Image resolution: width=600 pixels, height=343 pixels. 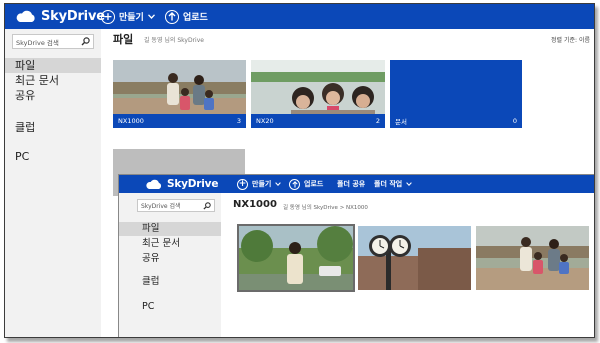 I want to click on folder-actions-button: 폴더 작업, so click(x=393, y=184).